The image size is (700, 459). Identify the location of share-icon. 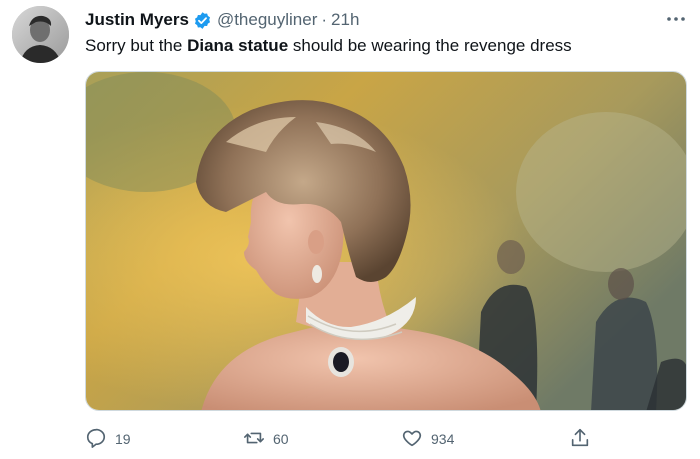
(580, 439).